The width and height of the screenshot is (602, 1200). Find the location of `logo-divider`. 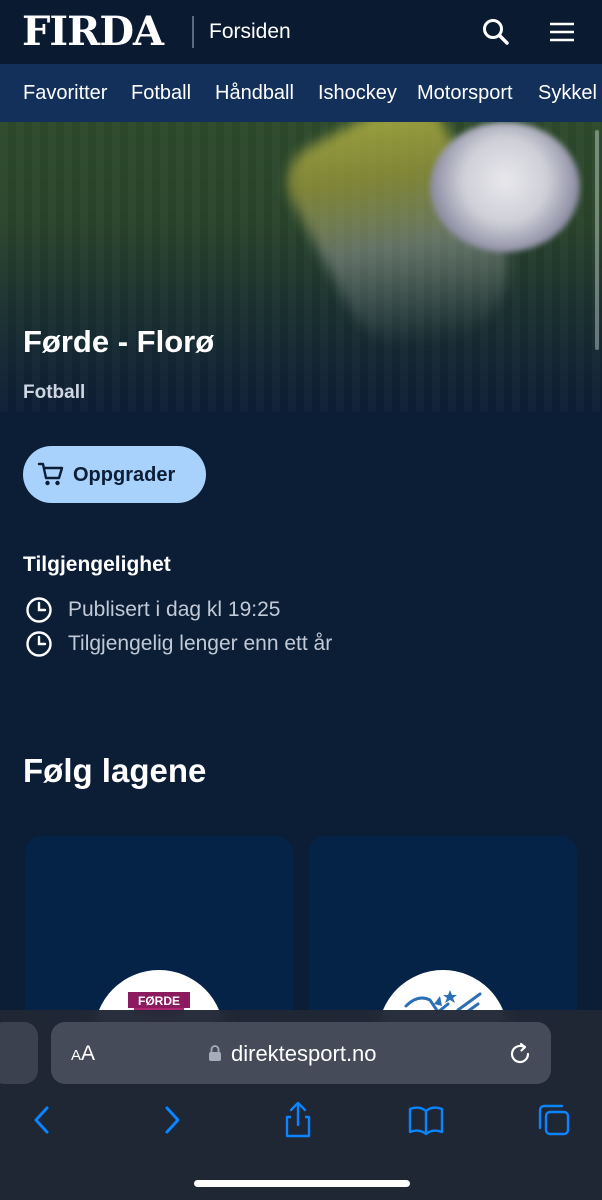

logo-divider is located at coordinates (193, 32).